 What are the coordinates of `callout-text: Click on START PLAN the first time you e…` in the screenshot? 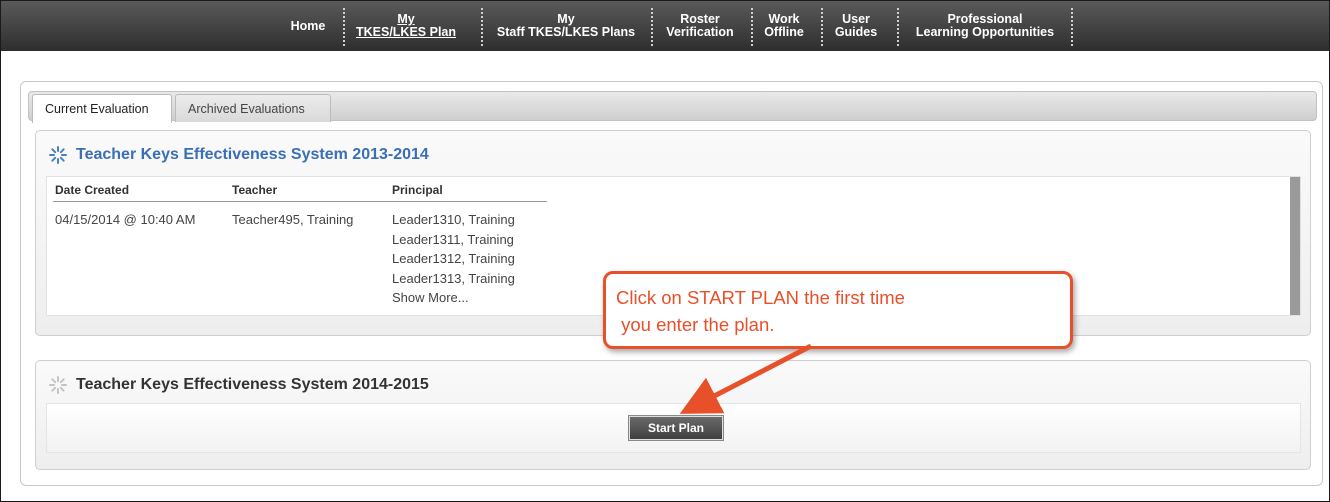 It's located at (760, 311).